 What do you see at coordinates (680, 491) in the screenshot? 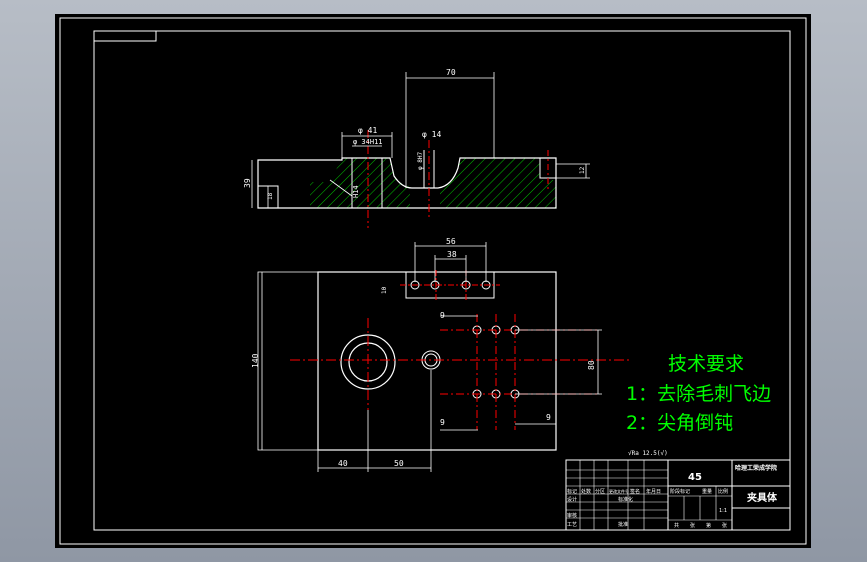
I see `stage-header-1: 阶段标记` at bounding box center [680, 491].